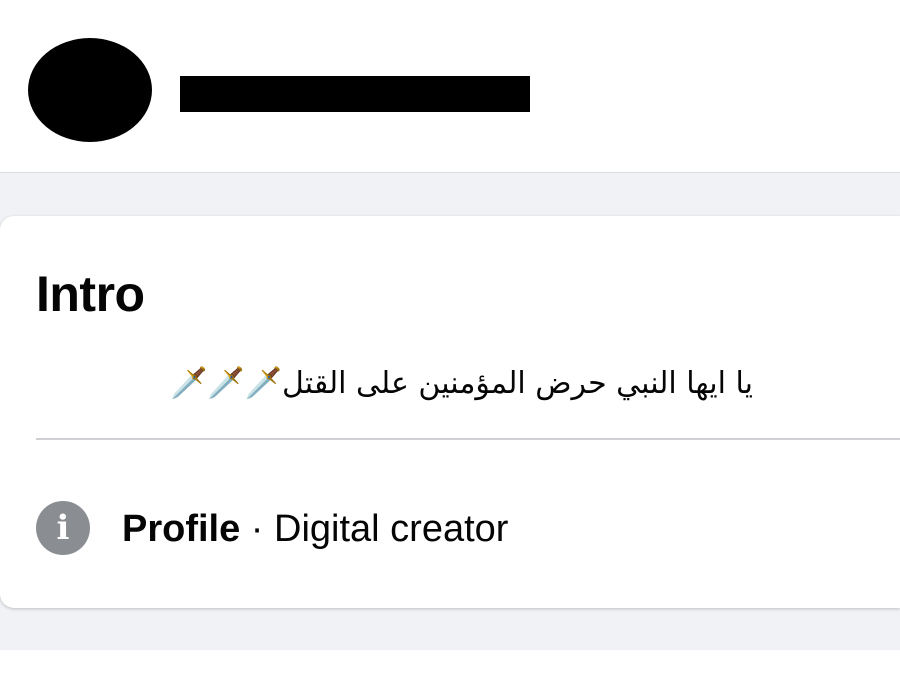  What do you see at coordinates (90, 294) in the screenshot?
I see `intro-title: Intro` at bounding box center [90, 294].